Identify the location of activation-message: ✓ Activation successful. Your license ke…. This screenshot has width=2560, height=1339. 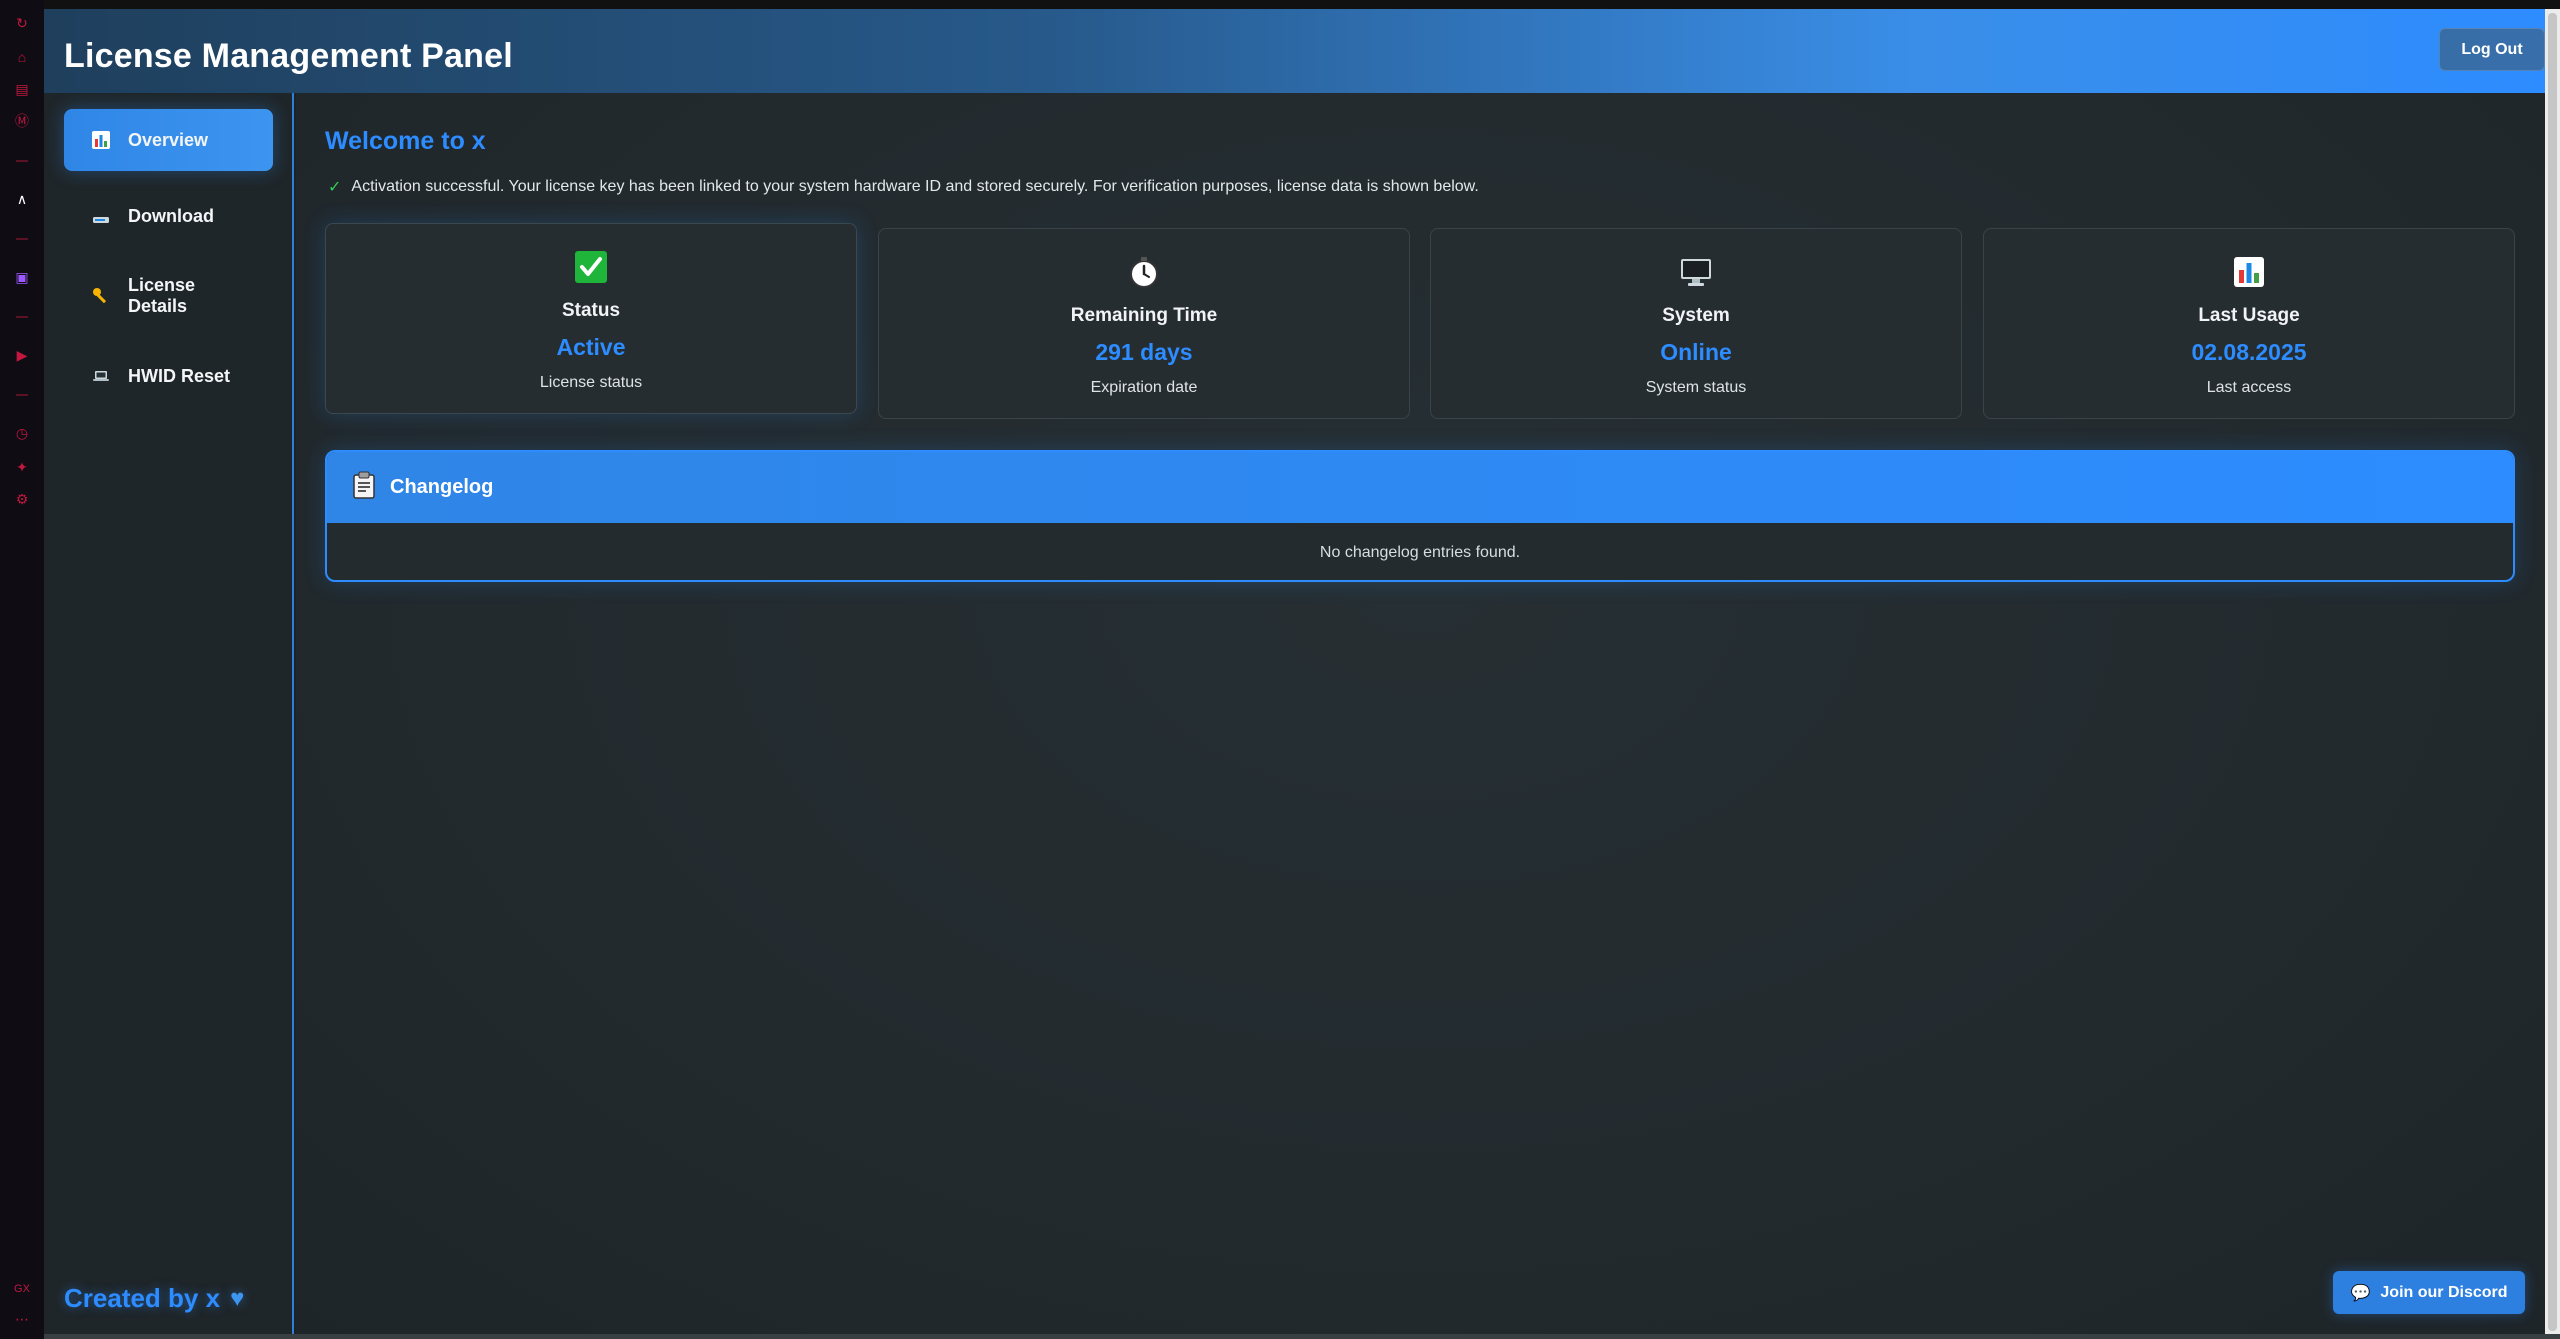
(903, 187).